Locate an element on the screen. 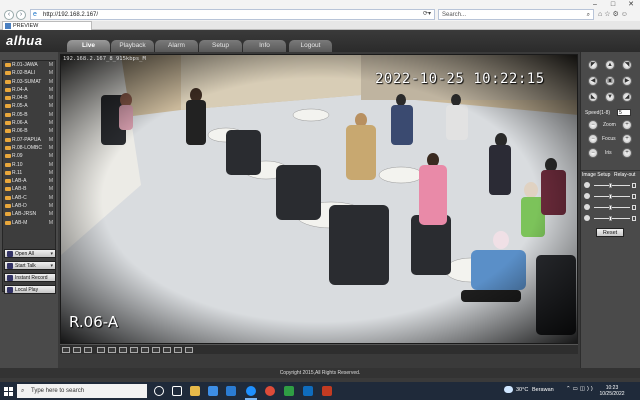  channel-item: LAB-M M is located at coordinates (29, 223).